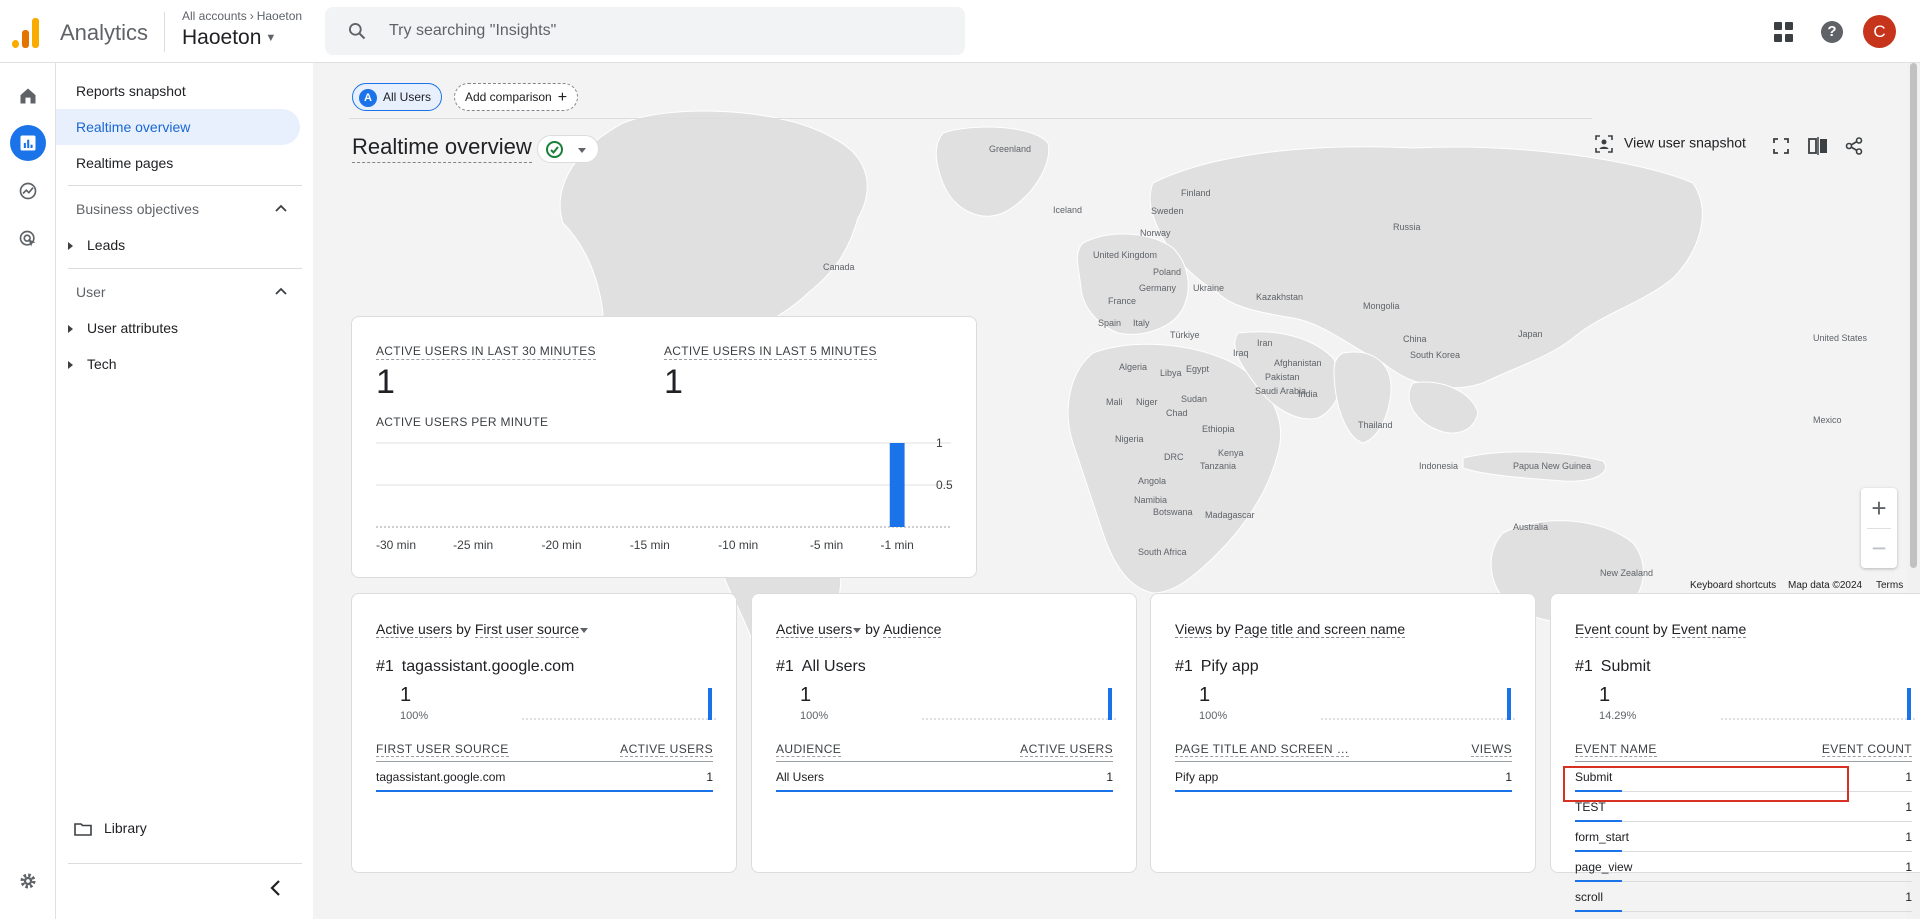 Image resolution: width=1920 pixels, height=919 pixels. What do you see at coordinates (1343, 777) in the screenshot?
I see `table-row: Pify app 1` at bounding box center [1343, 777].